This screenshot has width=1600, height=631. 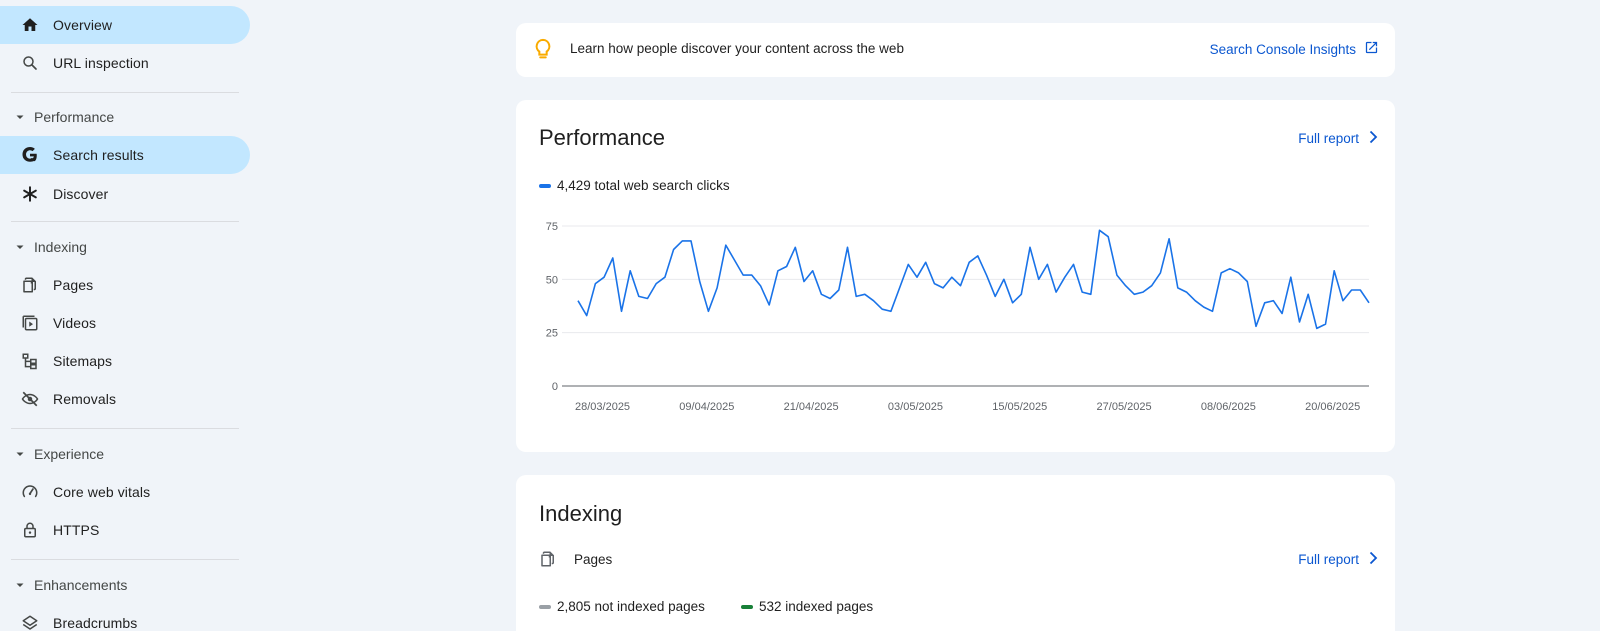 I want to click on nav-discover: Discover, so click(x=125, y=194).